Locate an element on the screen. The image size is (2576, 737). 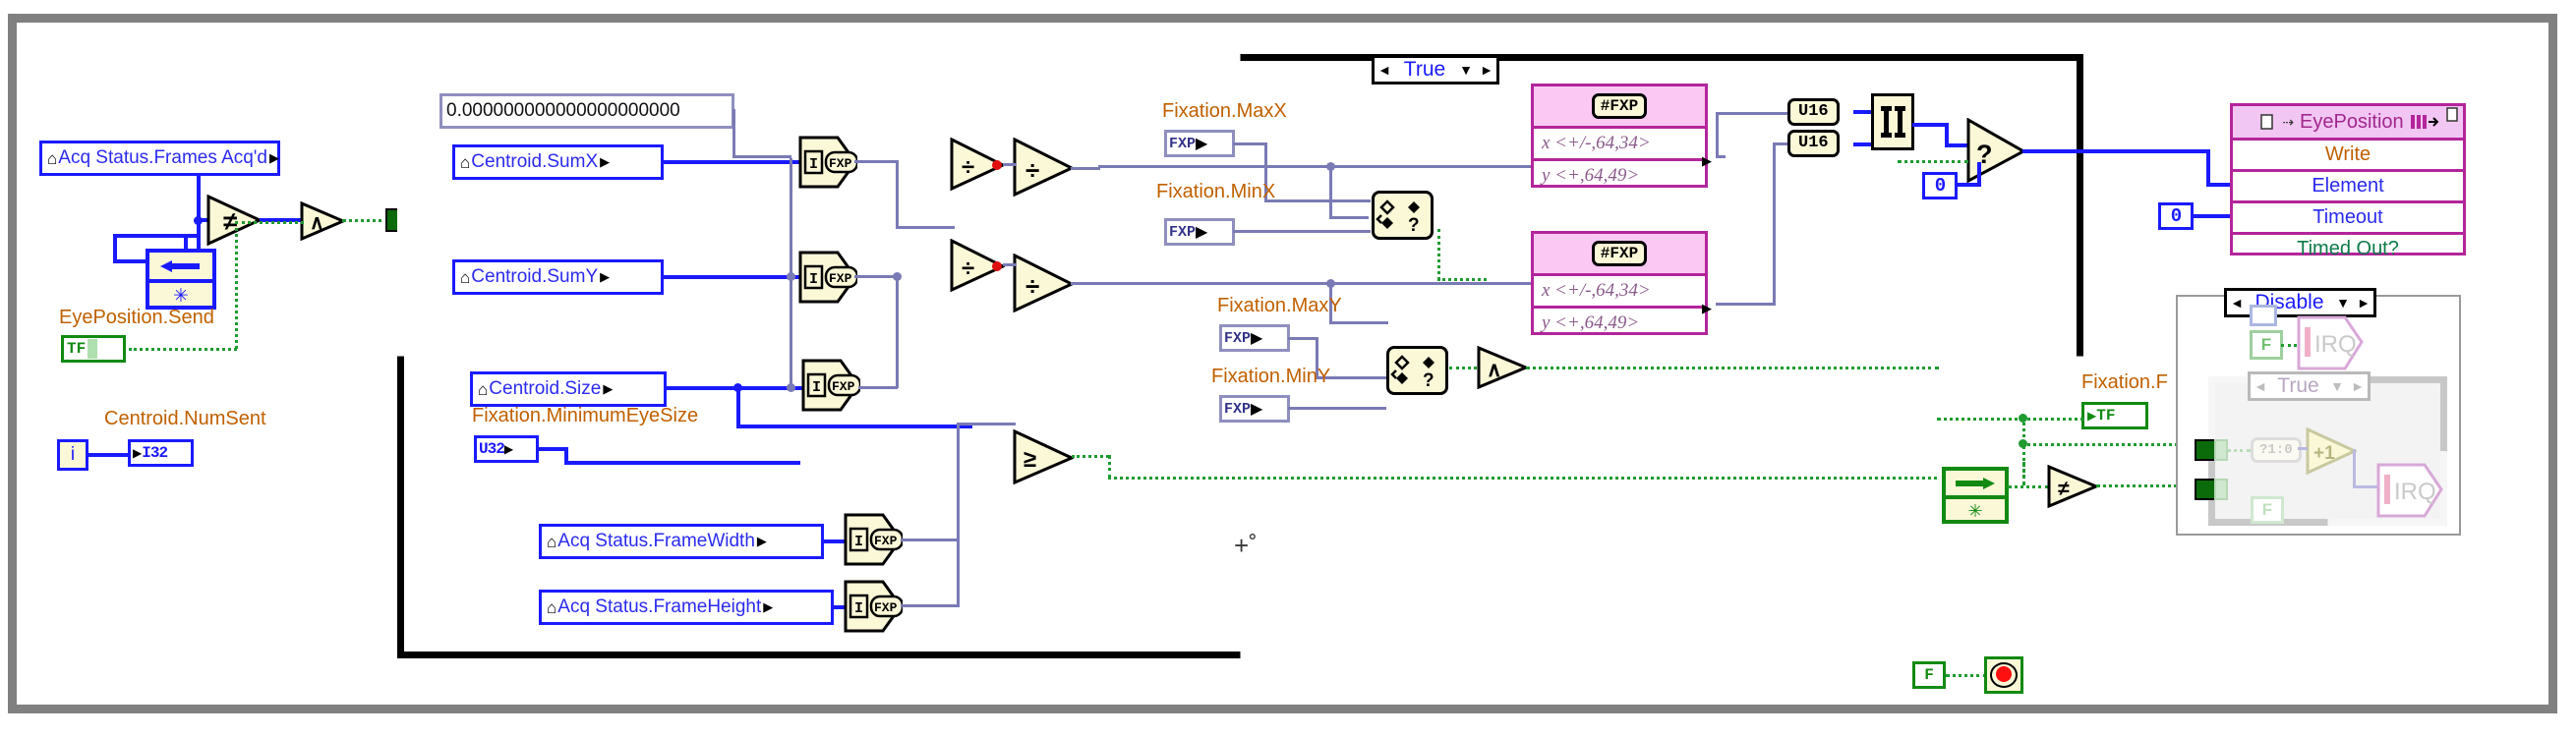
terminal-acq-status-frameheight: ⌂ Acq Status.FrameHeight ▶ is located at coordinates (686, 607).